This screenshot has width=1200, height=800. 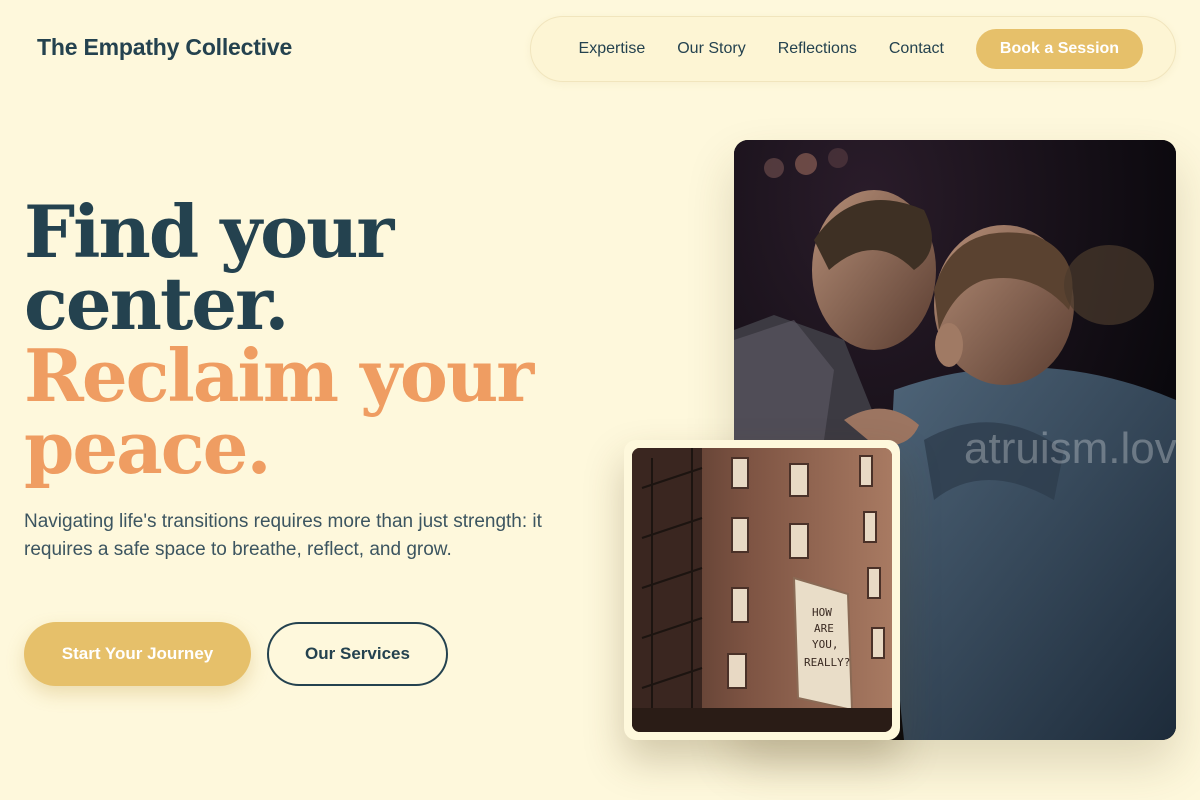 What do you see at coordinates (357, 654) in the screenshot?
I see `our-services-button: Our Services` at bounding box center [357, 654].